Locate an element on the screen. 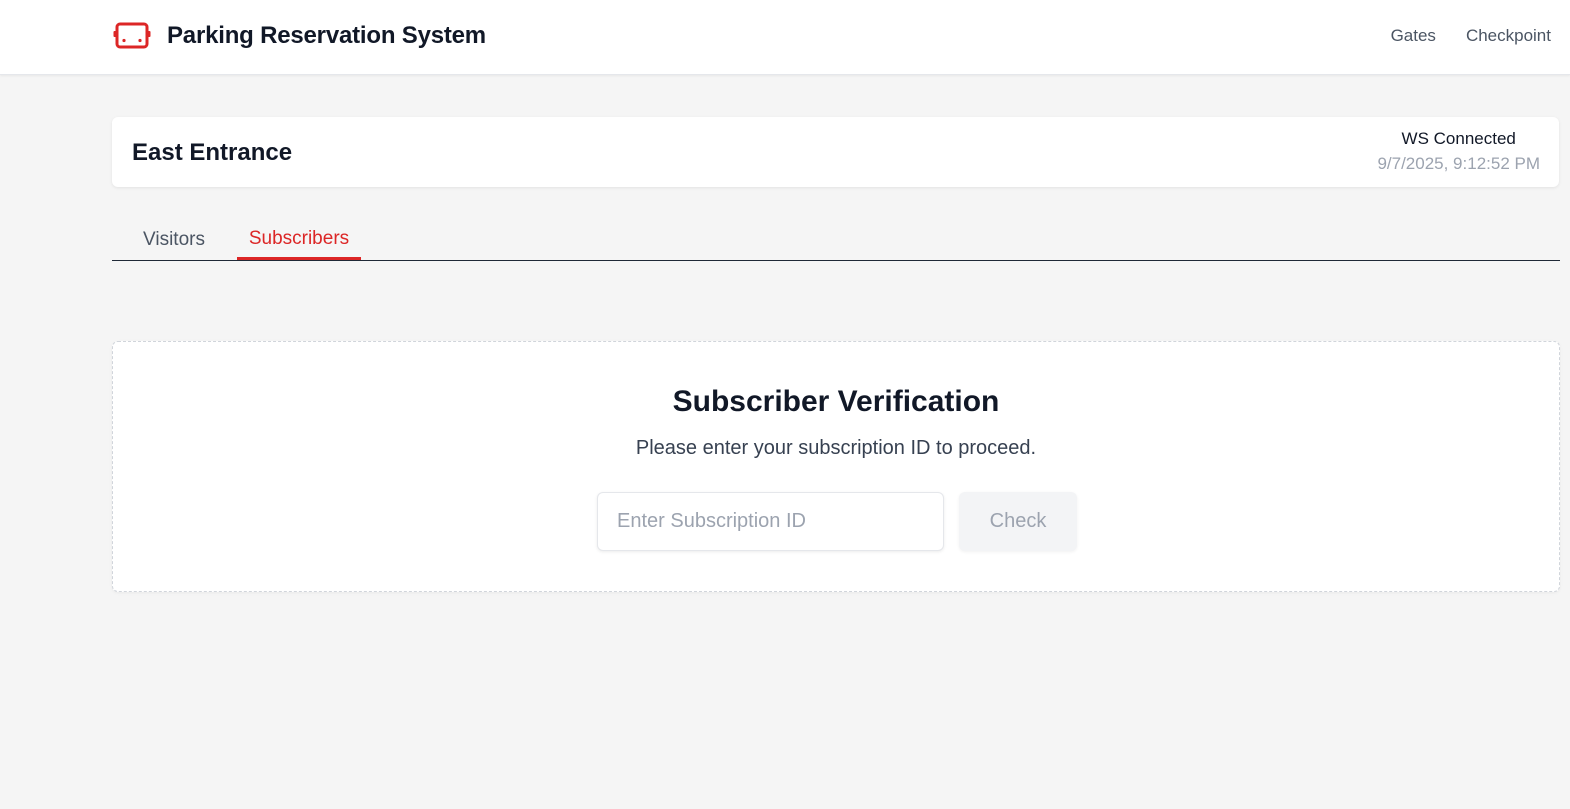  verification-title: Subscriber Verification is located at coordinates (836, 401).